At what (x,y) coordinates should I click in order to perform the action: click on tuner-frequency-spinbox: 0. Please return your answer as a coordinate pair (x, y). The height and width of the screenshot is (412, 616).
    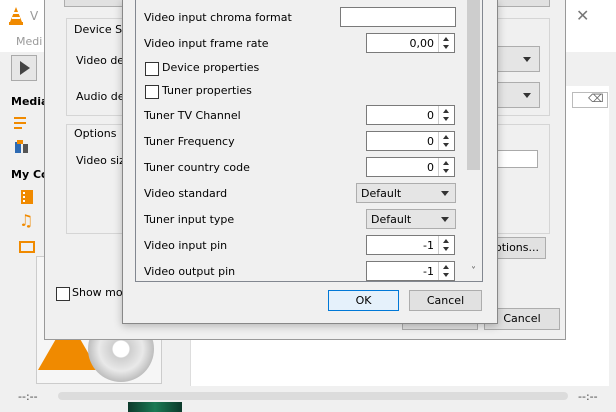
    Looking at the image, I should click on (410, 141).